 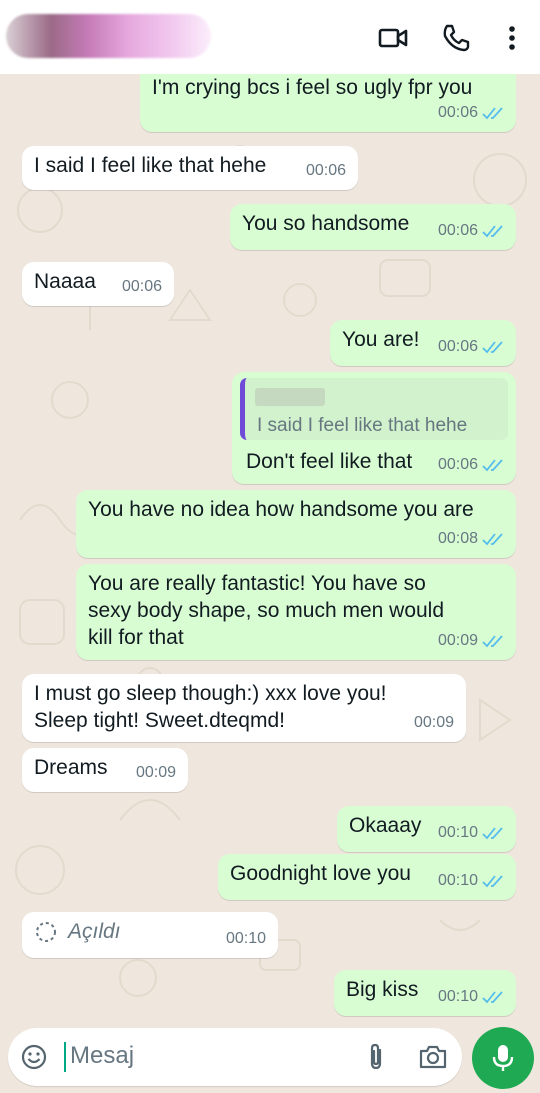 I want to click on text-caret, so click(x=65, y=1057).